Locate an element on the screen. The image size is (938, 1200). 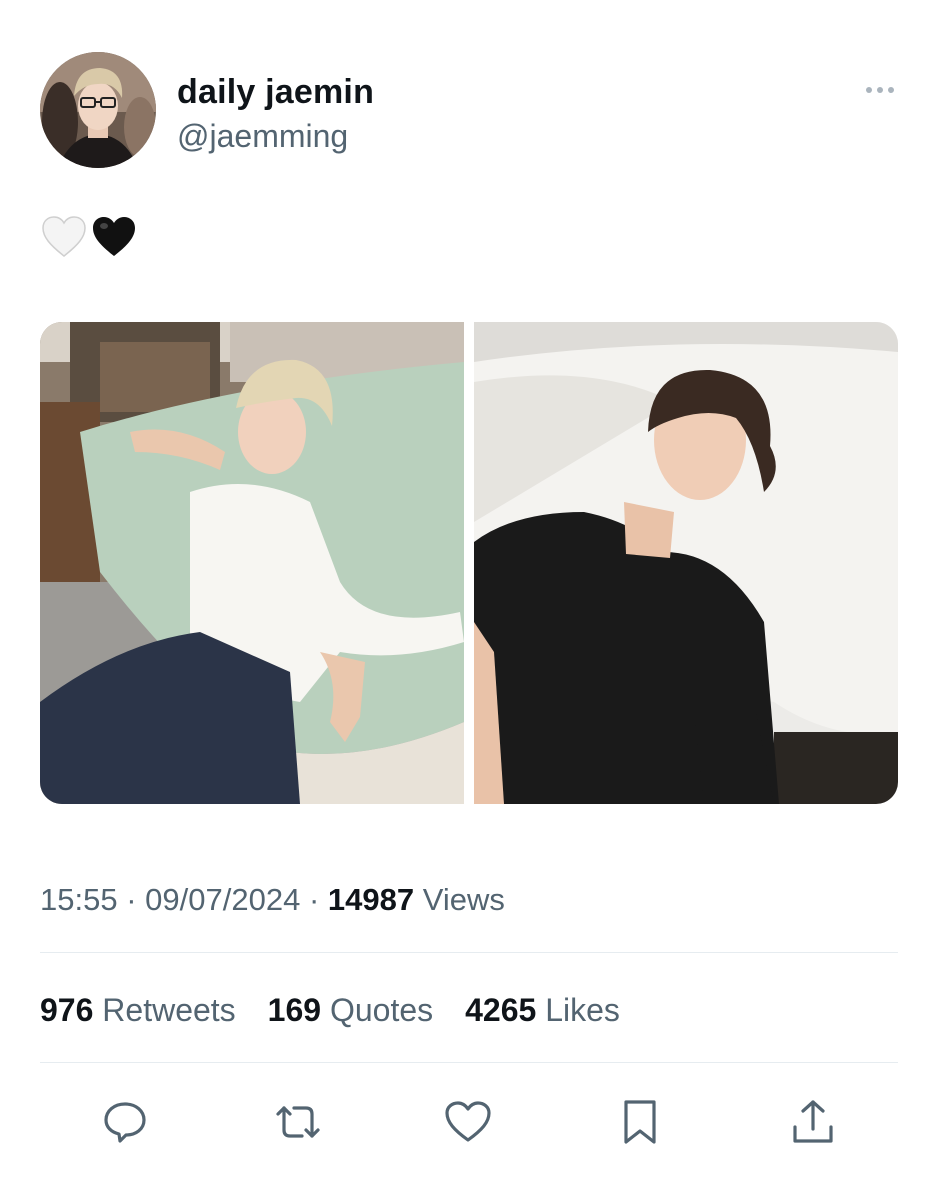
black-heart-icon is located at coordinates (114, 236).